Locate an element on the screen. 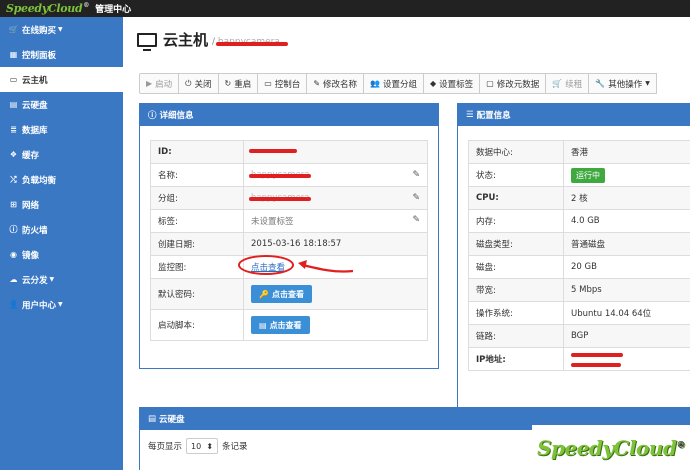 The image size is (690, 470). management-center-title: 管理中心 is located at coordinates (113, 10).